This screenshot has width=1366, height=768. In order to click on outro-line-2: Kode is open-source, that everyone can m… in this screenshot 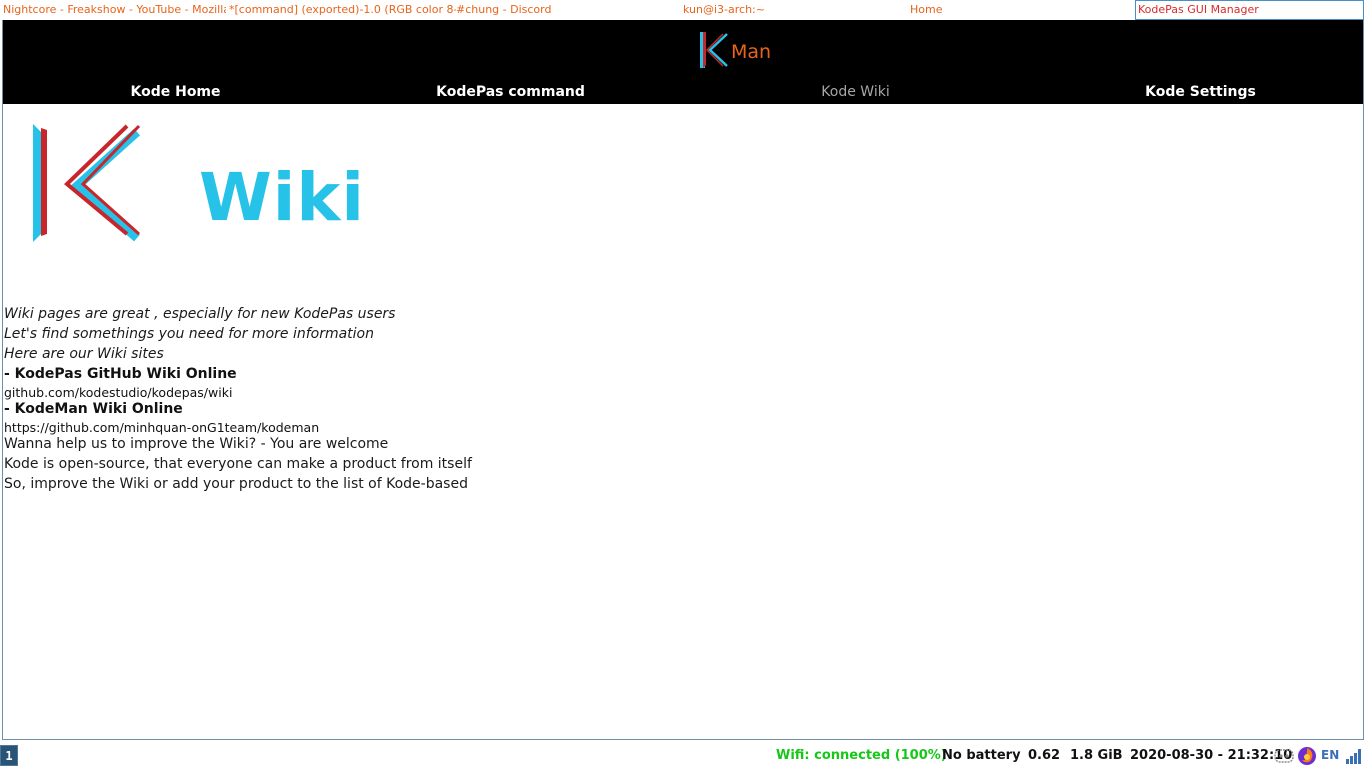, I will do `click(238, 464)`.